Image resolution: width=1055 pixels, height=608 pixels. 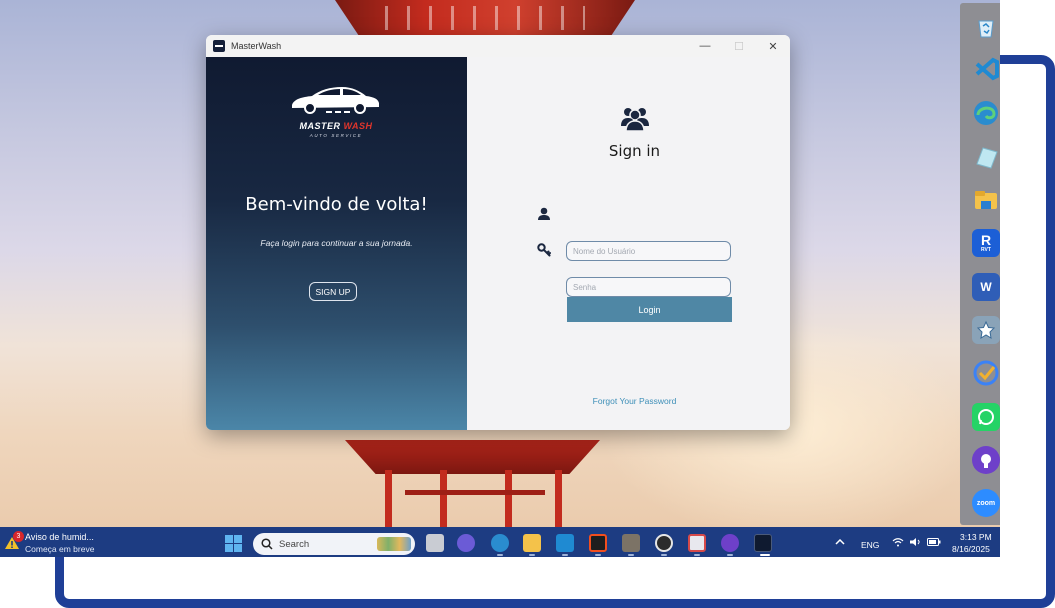 What do you see at coordinates (648, 251) in the screenshot?
I see `username-input` at bounding box center [648, 251].